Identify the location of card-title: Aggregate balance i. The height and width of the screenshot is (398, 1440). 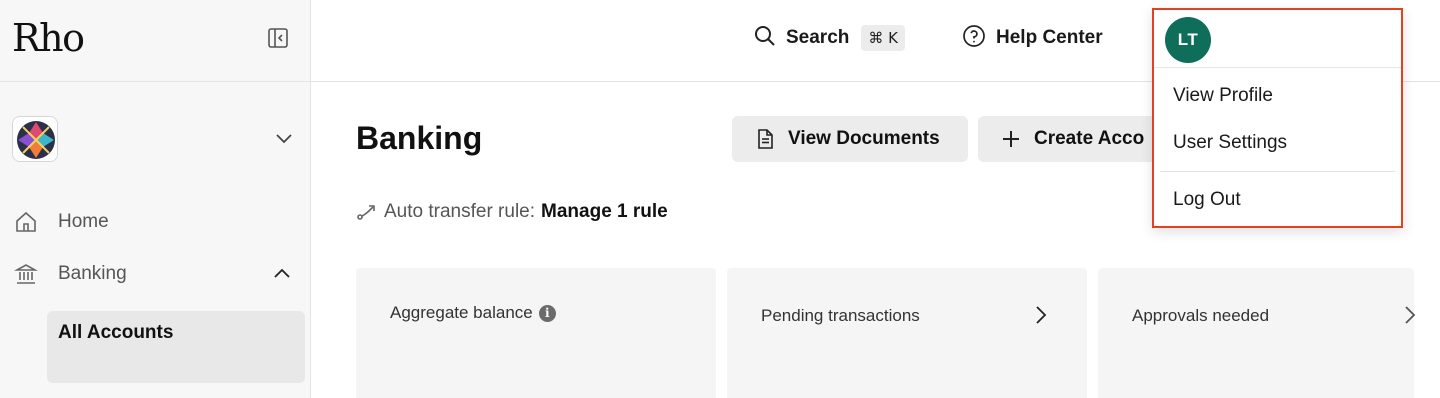
(473, 313).